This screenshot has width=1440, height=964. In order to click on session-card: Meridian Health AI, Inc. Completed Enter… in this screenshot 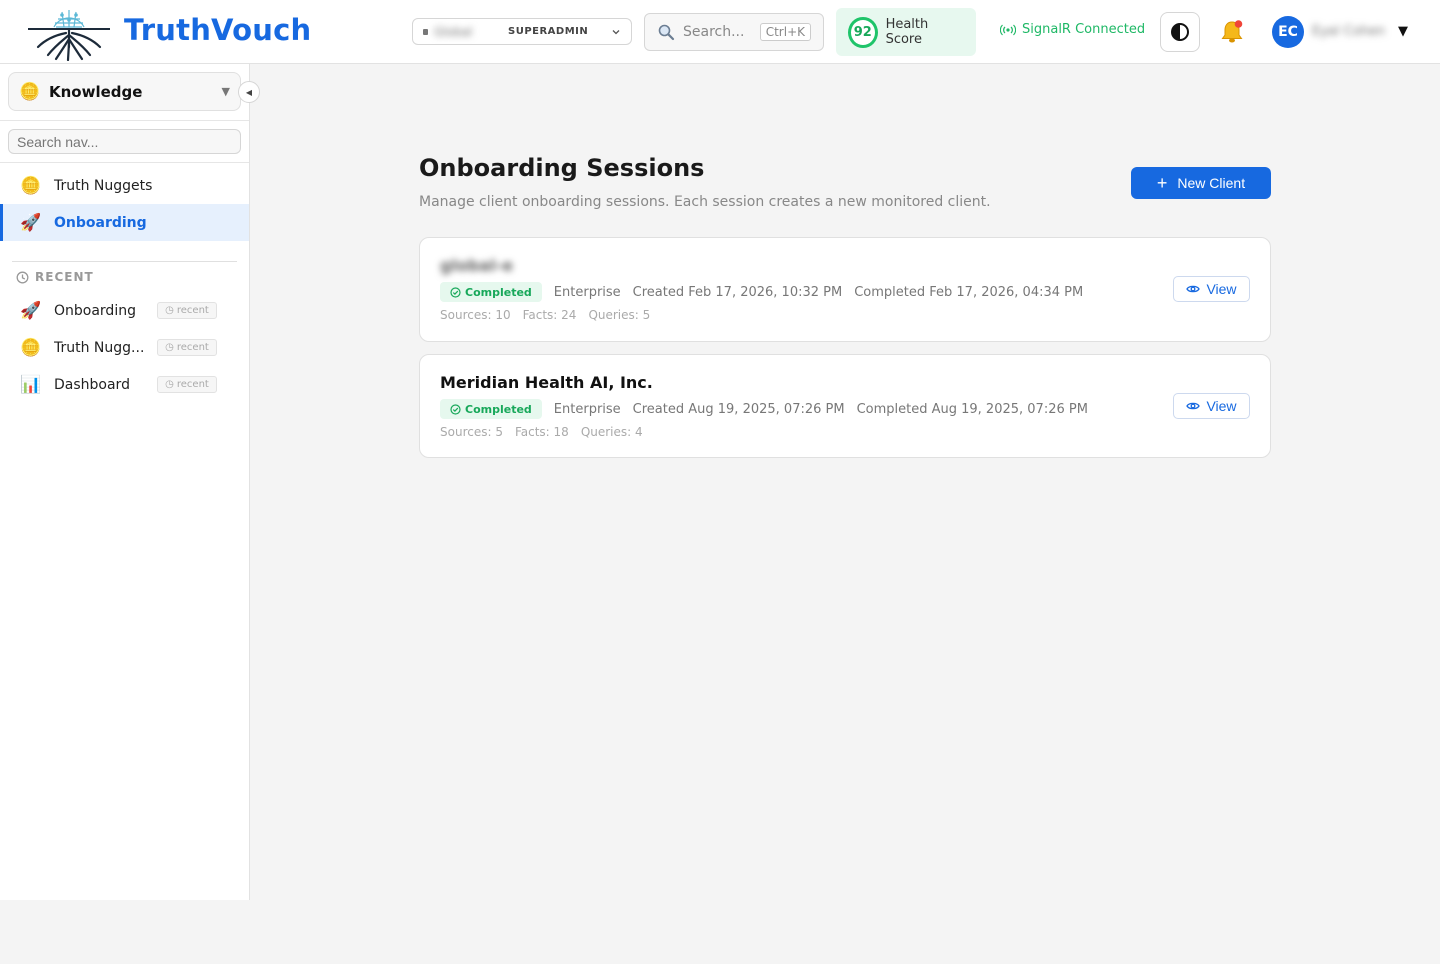, I will do `click(845, 406)`.